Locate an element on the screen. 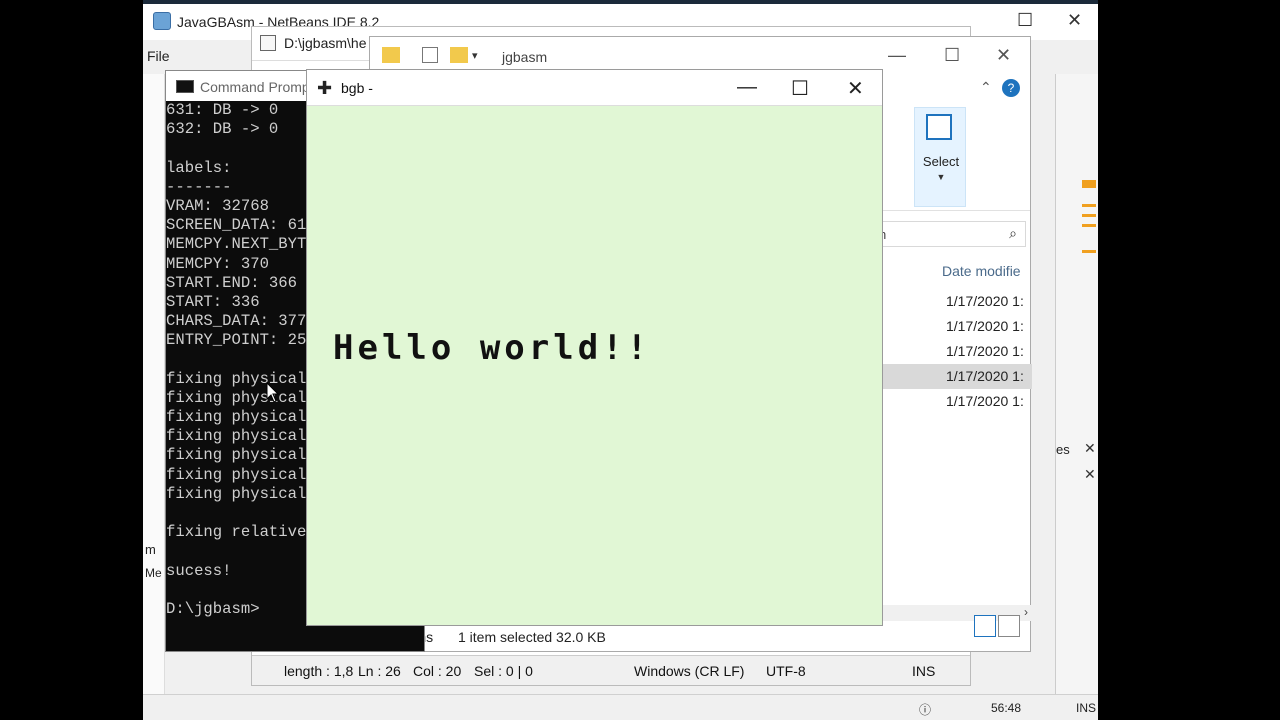 The height and width of the screenshot is (720, 1280). file-list: 1/17/2020 1: 1/17/2020 1 is located at coordinates (954, 351).